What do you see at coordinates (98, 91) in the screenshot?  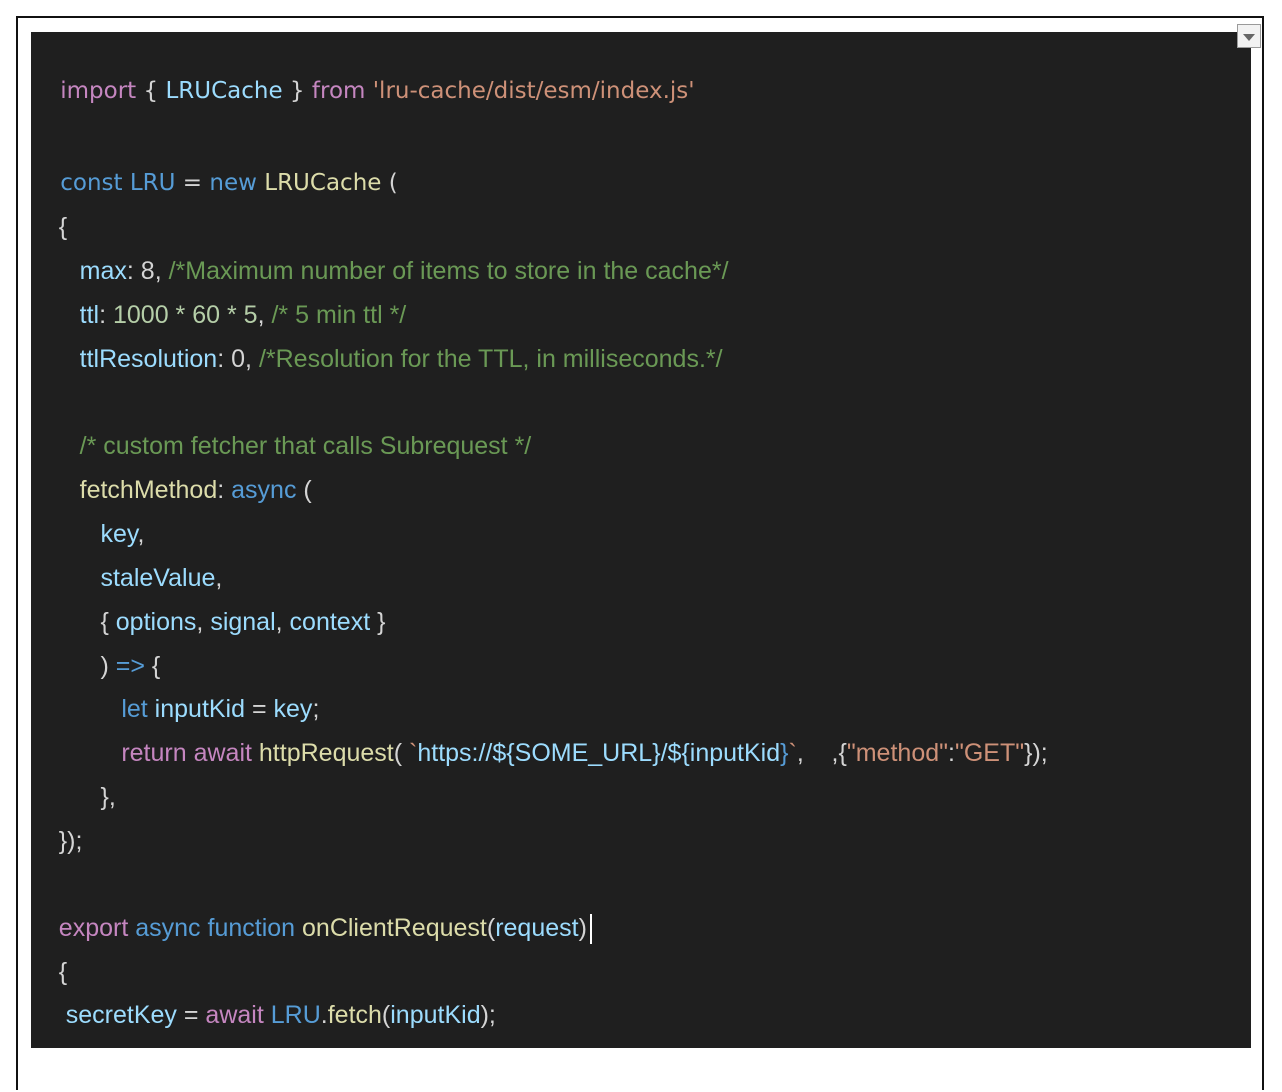 I see `token-keyword: import` at bounding box center [98, 91].